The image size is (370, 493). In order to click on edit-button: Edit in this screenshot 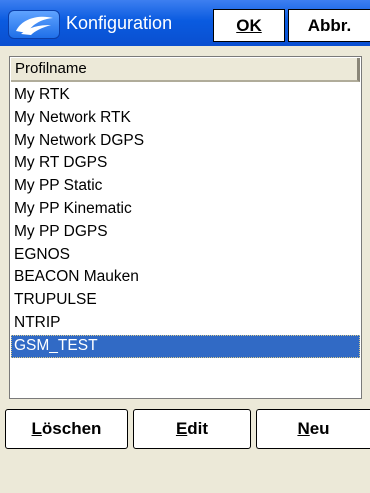, I will do `click(192, 429)`.